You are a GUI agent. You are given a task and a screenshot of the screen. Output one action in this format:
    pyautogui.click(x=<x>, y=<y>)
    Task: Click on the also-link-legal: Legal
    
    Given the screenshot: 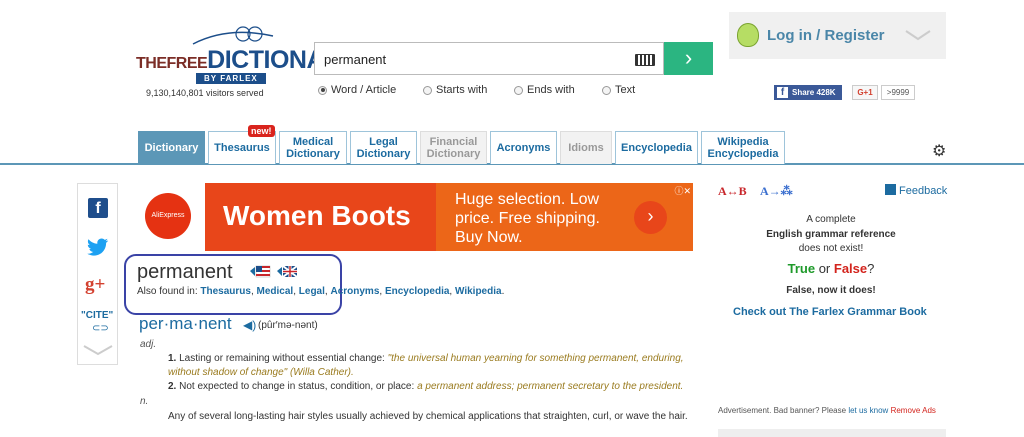 What is the action you would take?
    pyautogui.click(x=312, y=291)
    